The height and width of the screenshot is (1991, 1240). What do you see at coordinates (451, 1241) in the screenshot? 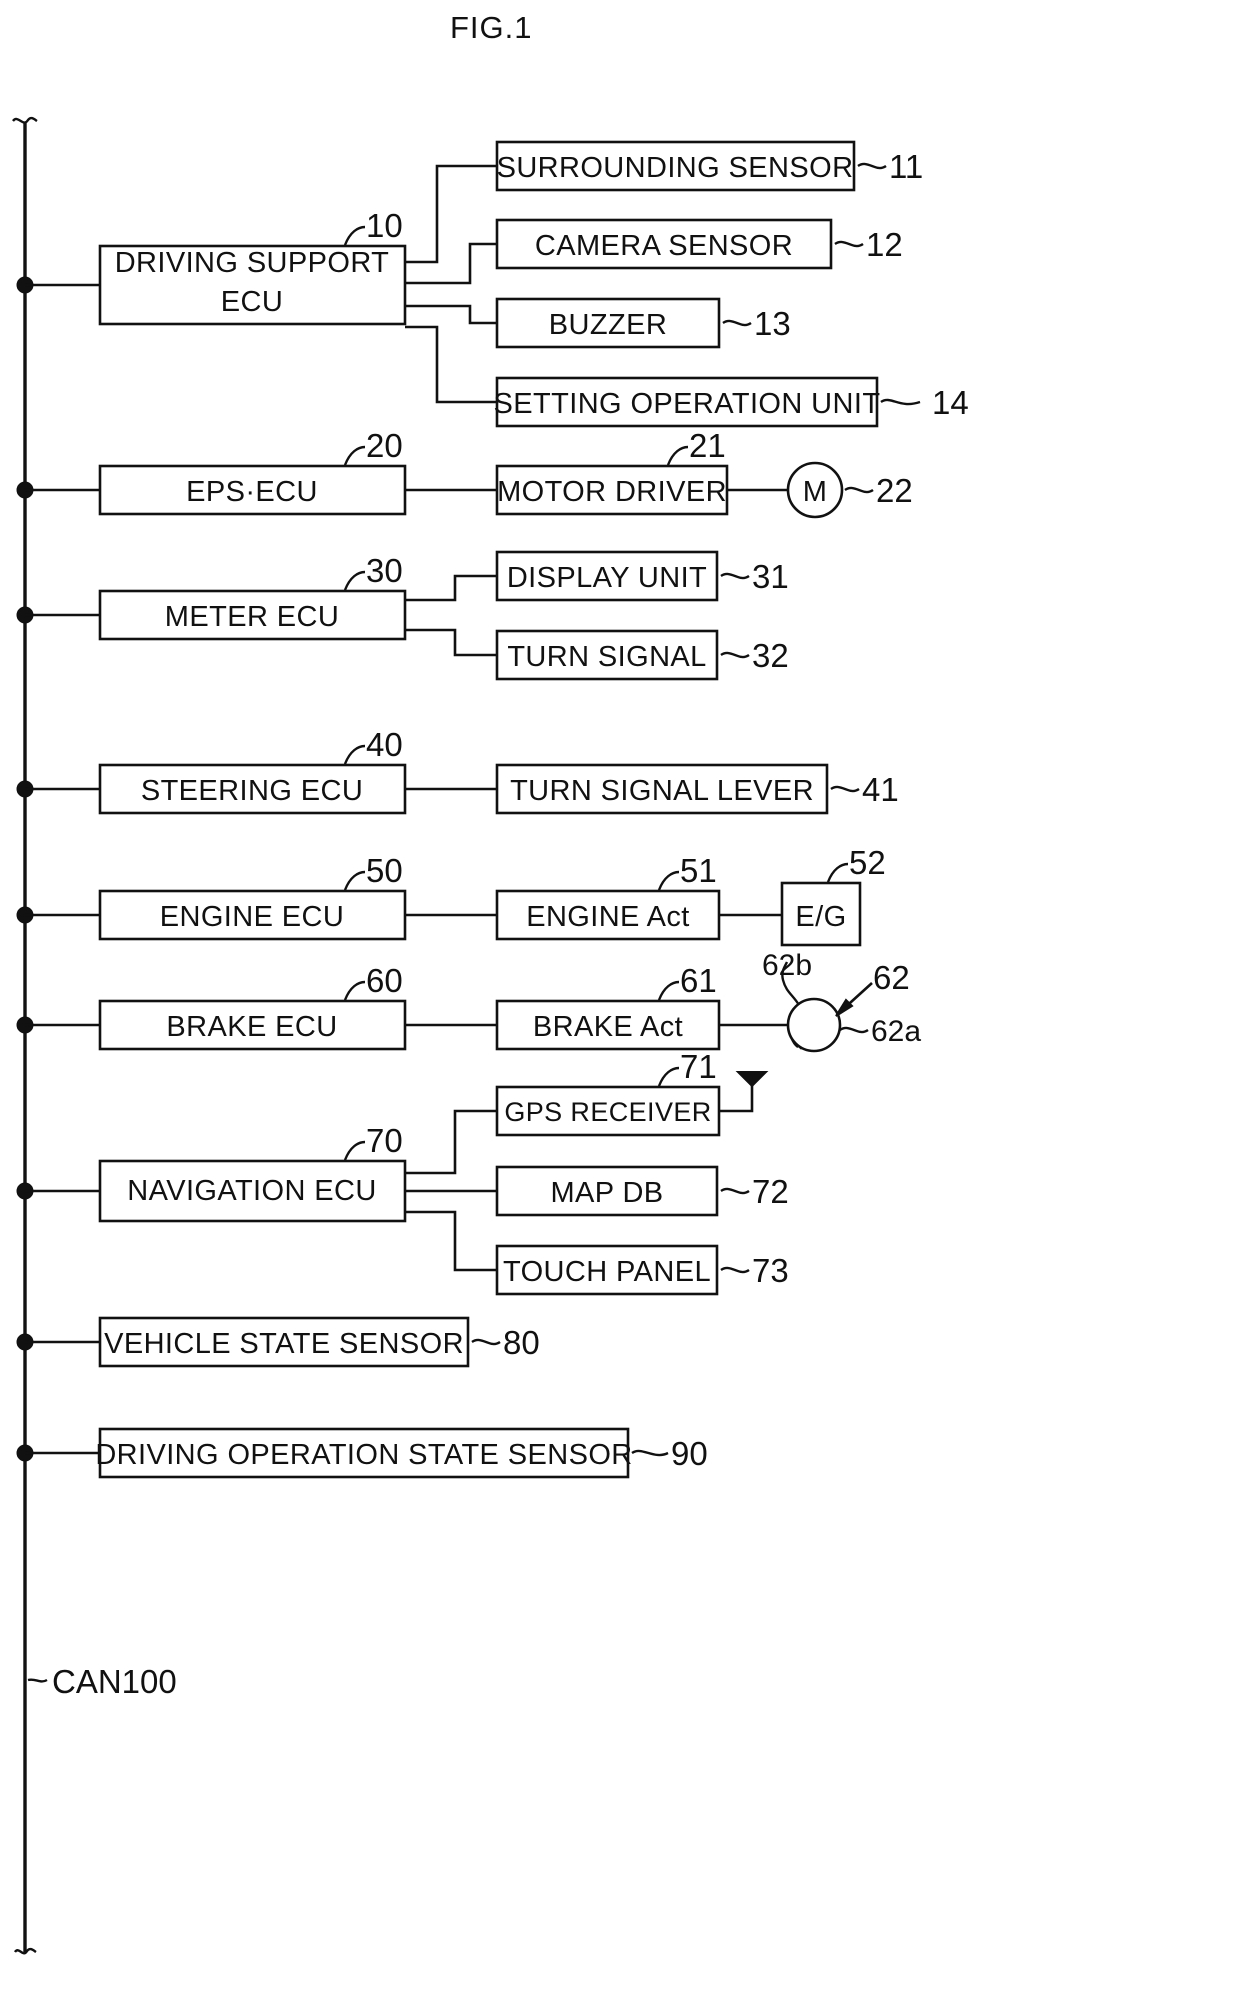
I see `wire-nav-to-touch-panel` at bounding box center [451, 1241].